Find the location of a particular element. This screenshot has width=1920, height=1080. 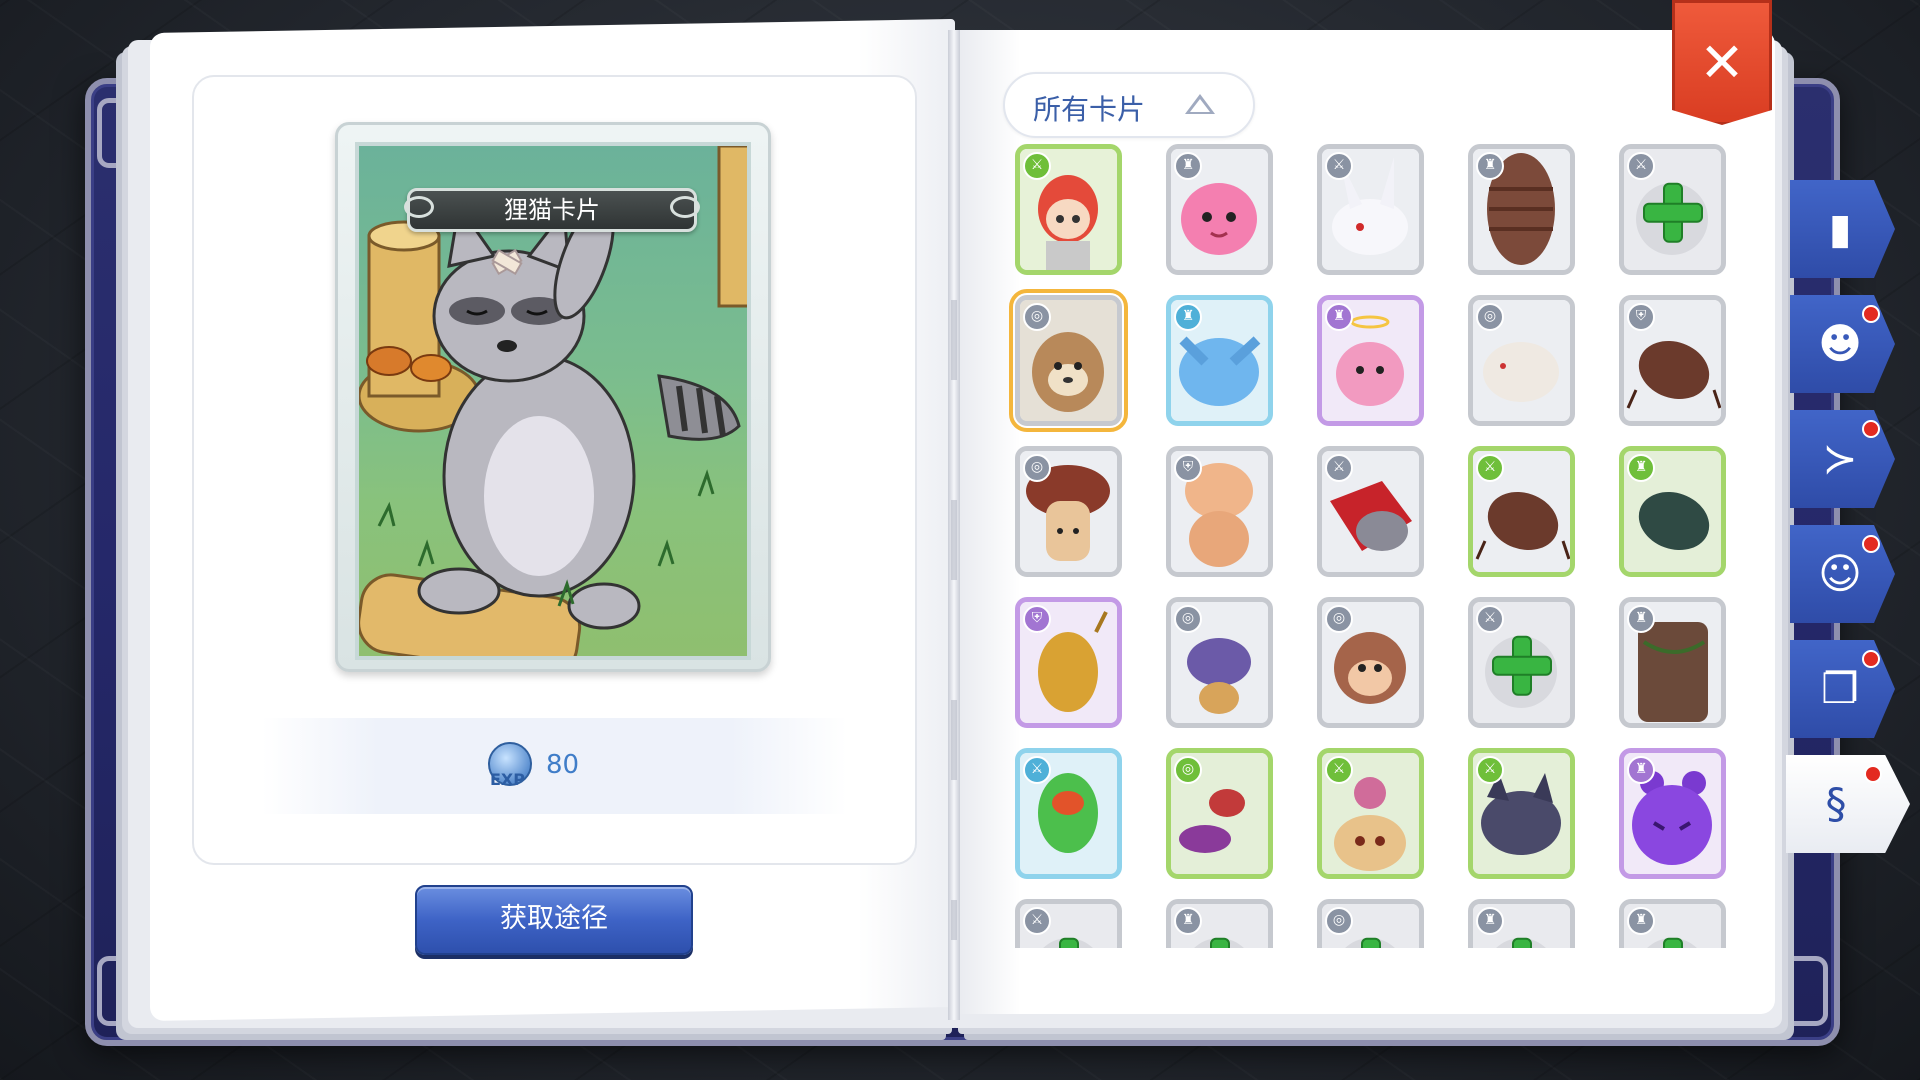

card-slot-brown-beetle: ⛨ is located at coordinates (1672, 360).